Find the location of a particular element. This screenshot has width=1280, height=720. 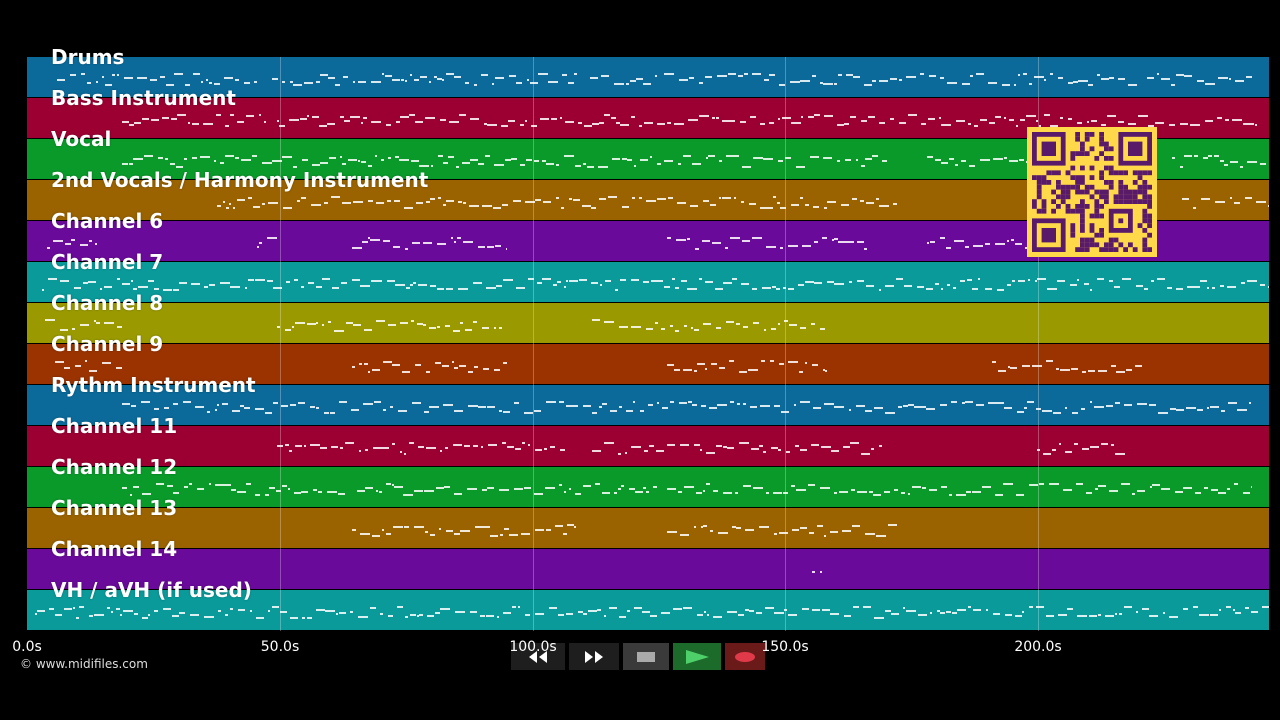

track-label: 2nd Vocals / Harmony Instrument is located at coordinates (240, 180).